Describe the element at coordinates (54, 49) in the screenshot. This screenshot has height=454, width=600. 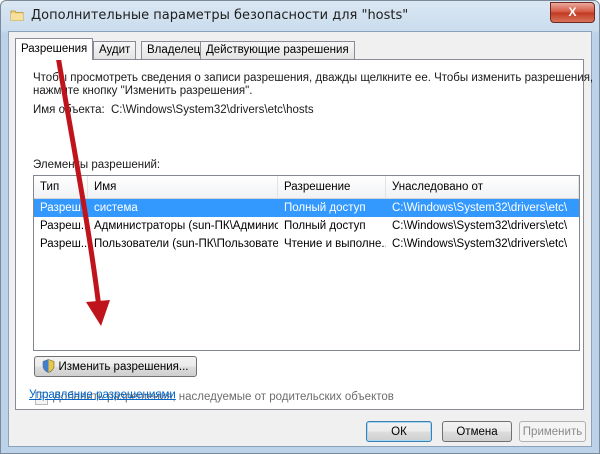
I see `tab-permissions: Разрешения` at that location.